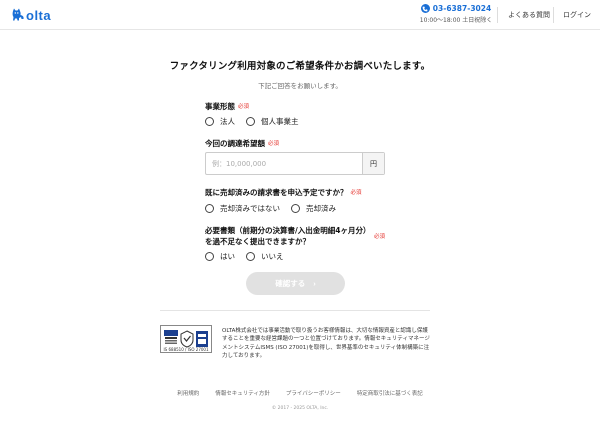 The image size is (600, 431). Describe the element at coordinates (209, 208) in the screenshot. I see `not-sold-radio` at that location.